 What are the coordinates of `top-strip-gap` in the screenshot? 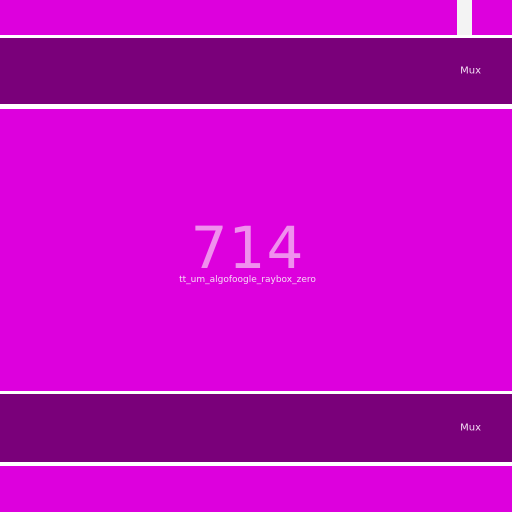 It's located at (464, 17).